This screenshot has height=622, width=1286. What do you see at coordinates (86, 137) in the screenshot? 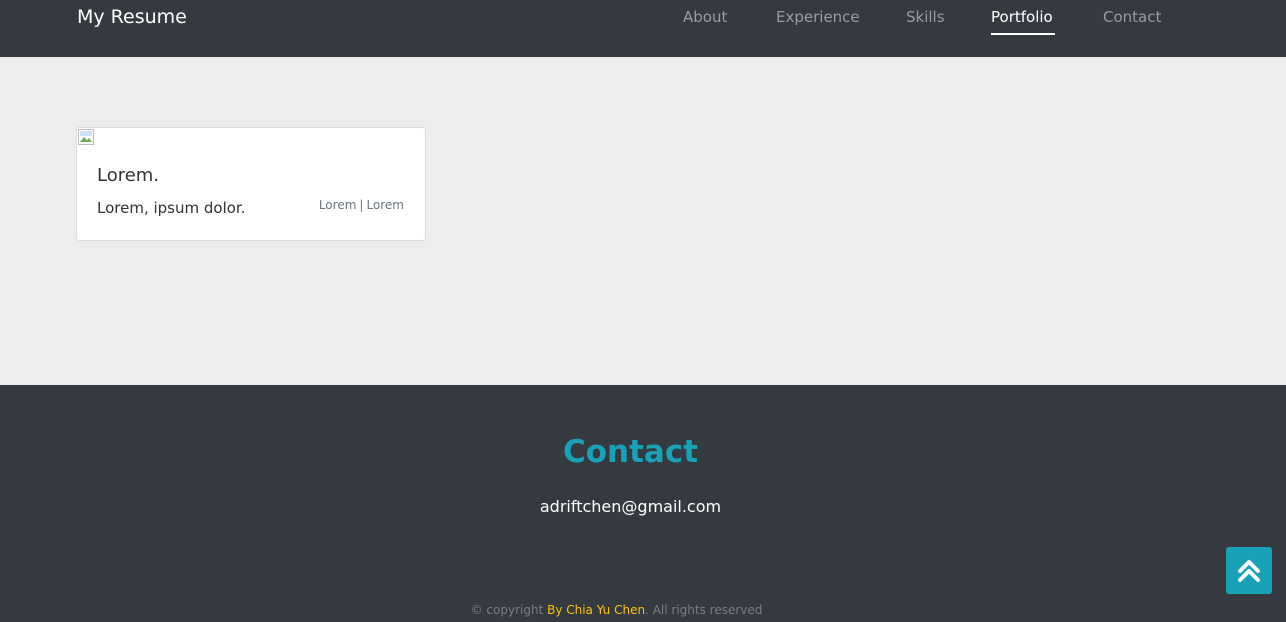
I see `broken-image-icon` at bounding box center [86, 137].